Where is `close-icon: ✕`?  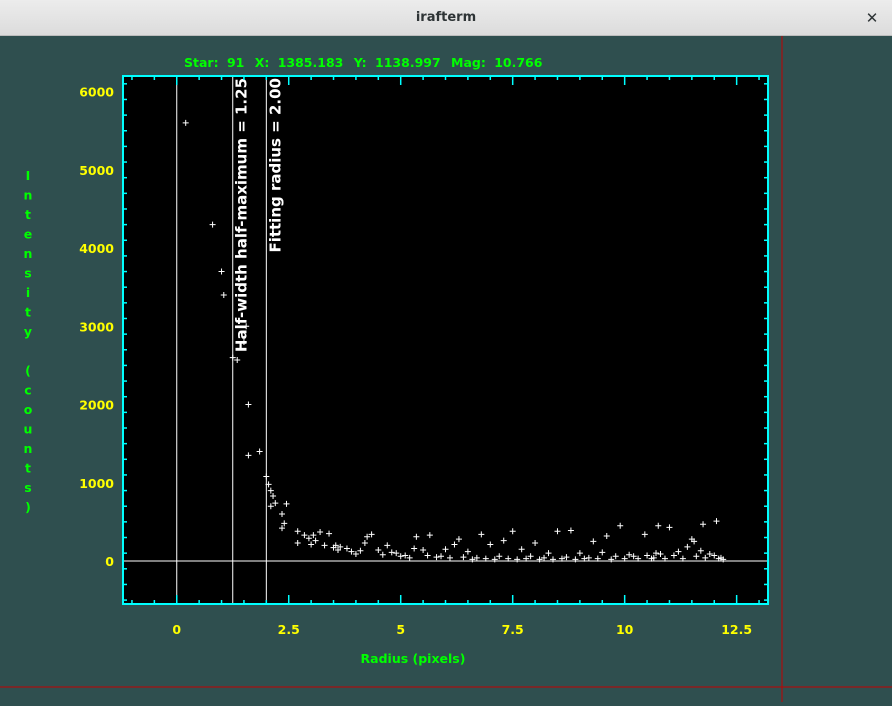
close-icon: ✕ is located at coordinates (872, 18).